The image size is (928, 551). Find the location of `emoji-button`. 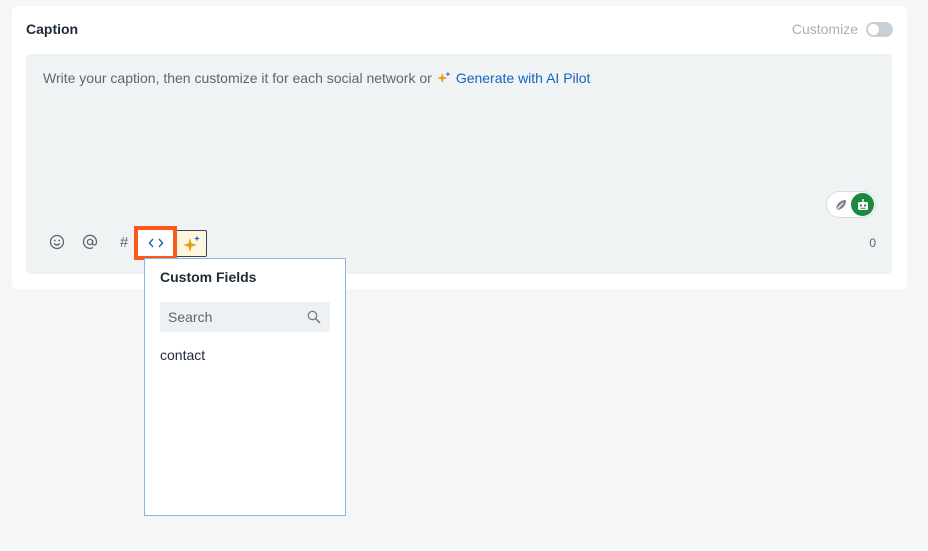

emoji-button is located at coordinates (57, 242).